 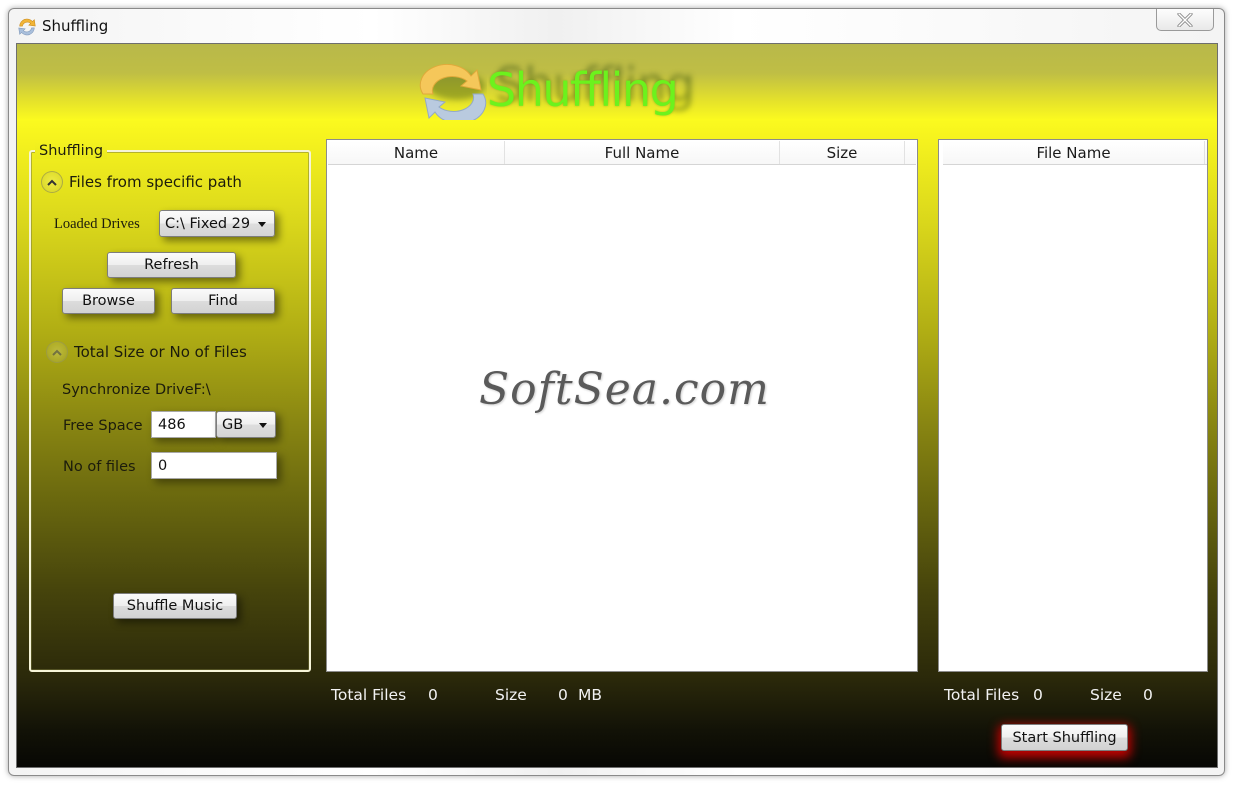 I want to click on title-bar: Shuffling, so click(x=616, y=26).